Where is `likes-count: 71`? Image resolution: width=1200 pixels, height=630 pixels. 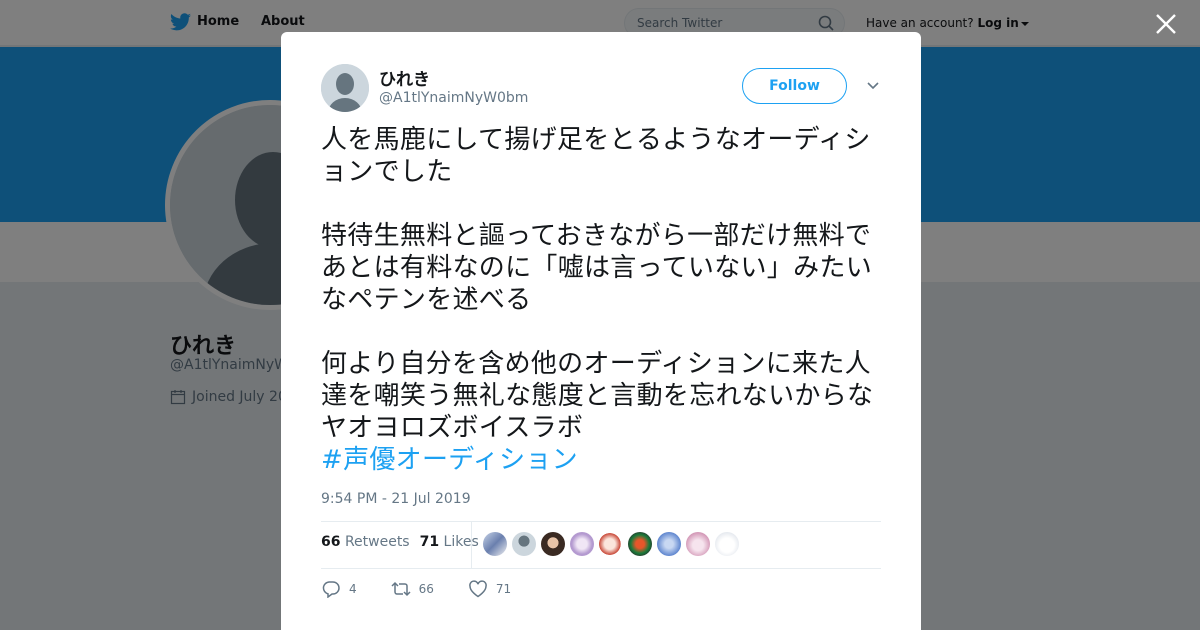
likes-count: 71 is located at coordinates (429, 542).